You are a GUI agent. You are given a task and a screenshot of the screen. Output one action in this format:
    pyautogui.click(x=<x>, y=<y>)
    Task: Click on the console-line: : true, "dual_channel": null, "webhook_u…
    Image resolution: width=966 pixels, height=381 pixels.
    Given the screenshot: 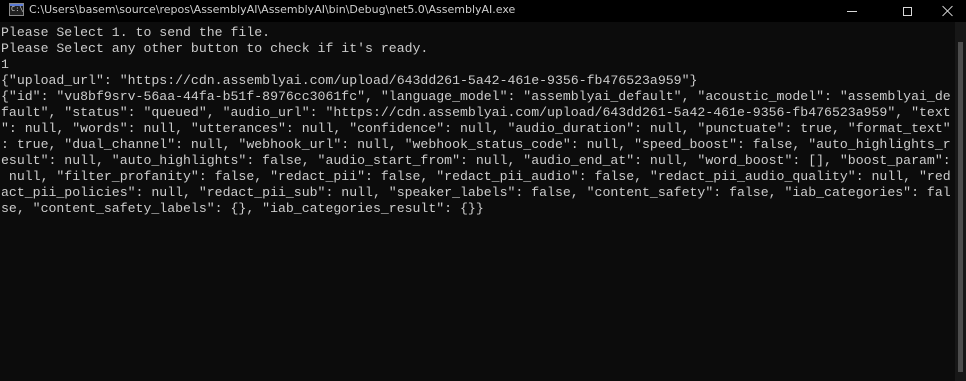 What is the action you would take?
    pyautogui.click(x=476, y=144)
    